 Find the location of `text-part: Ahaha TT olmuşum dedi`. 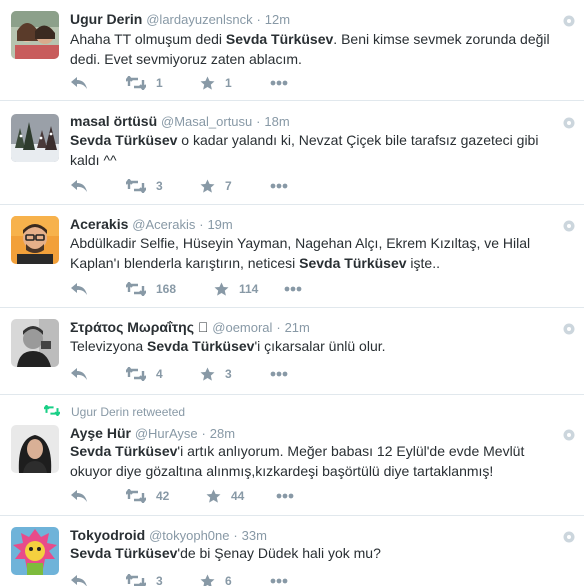

text-part: Ahaha TT olmuşum dedi is located at coordinates (148, 39).